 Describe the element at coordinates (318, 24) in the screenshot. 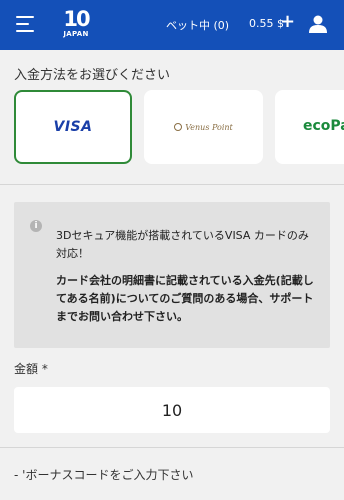

I see `user-account-icon` at that location.